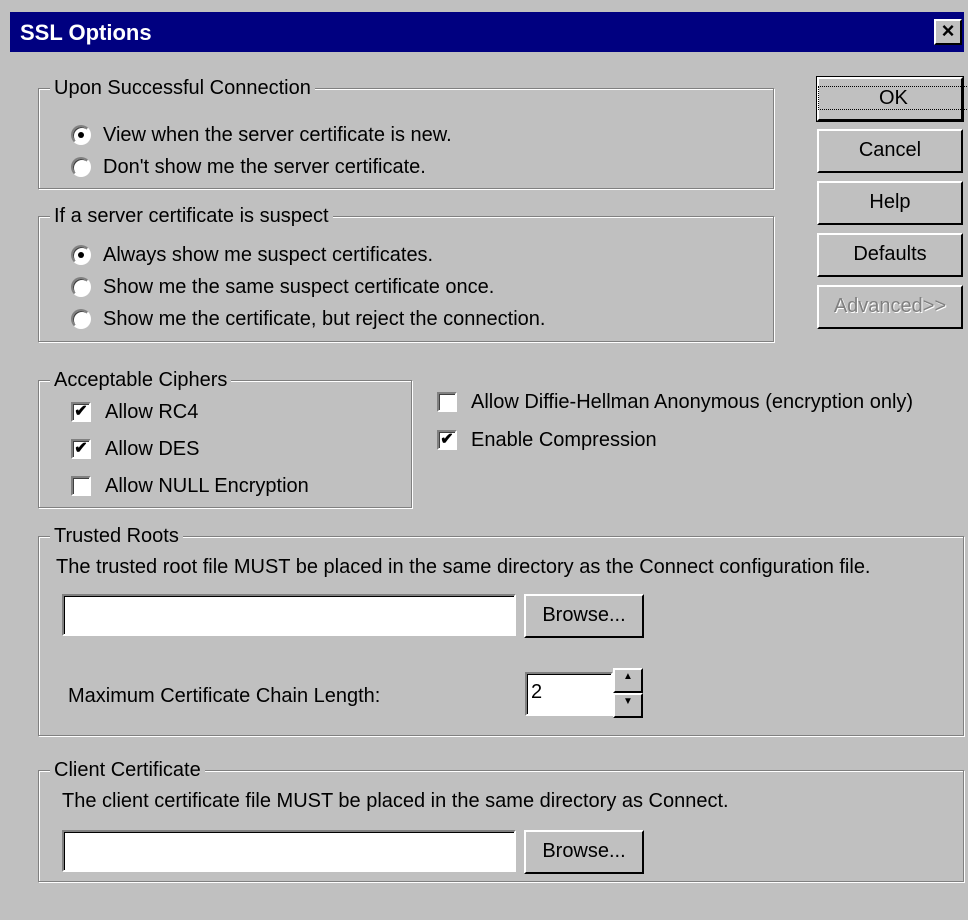 Image resolution: width=968 pixels, height=920 pixels. Describe the element at coordinates (890, 307) in the screenshot. I see `advanced-button: Advanced>>` at that location.